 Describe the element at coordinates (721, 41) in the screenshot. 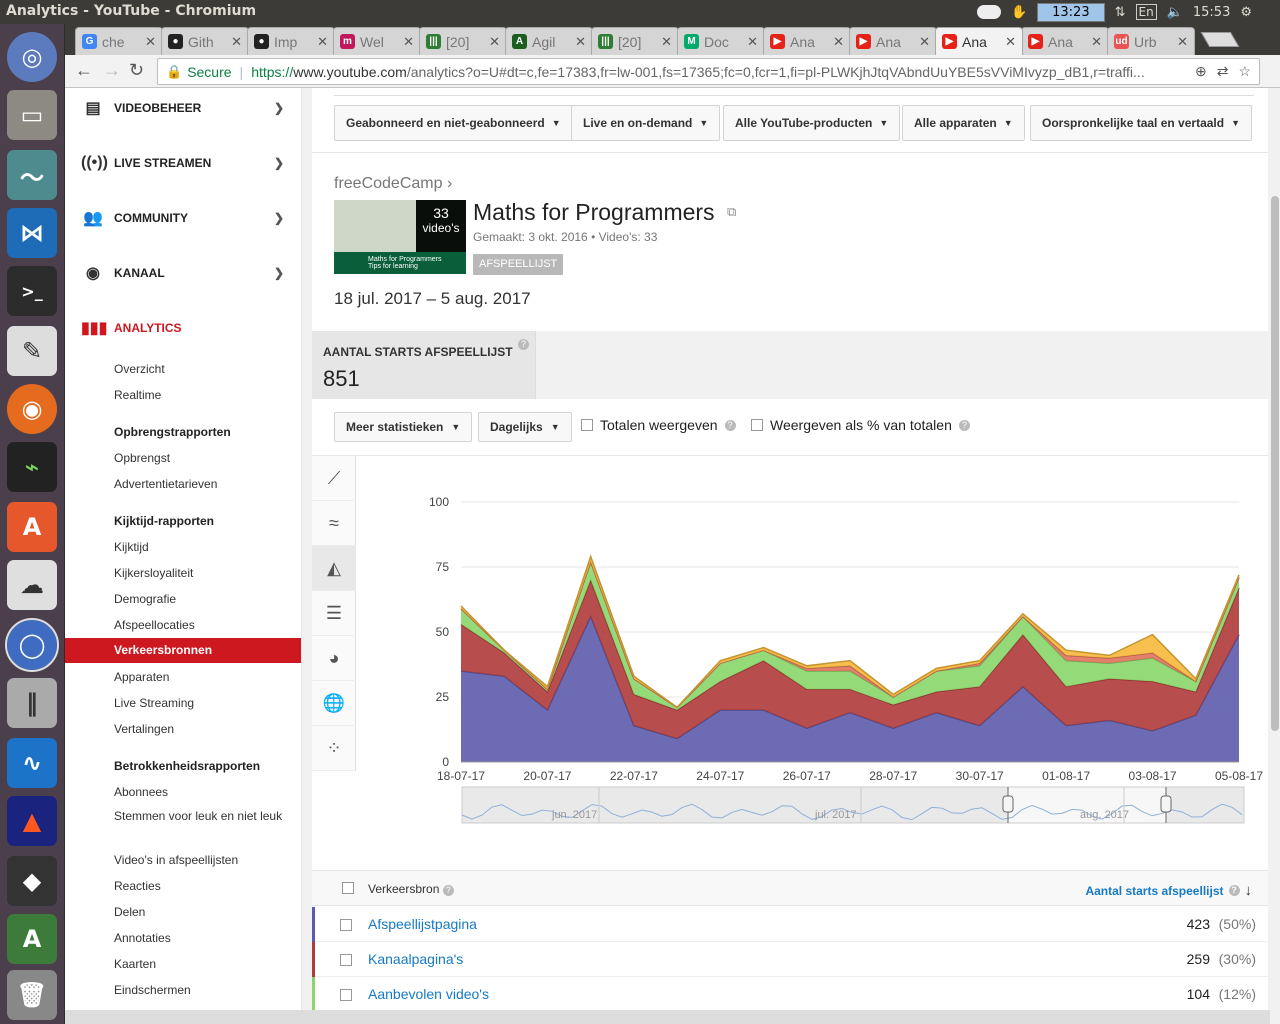

I see `browser-tab: M Doc ✕` at that location.